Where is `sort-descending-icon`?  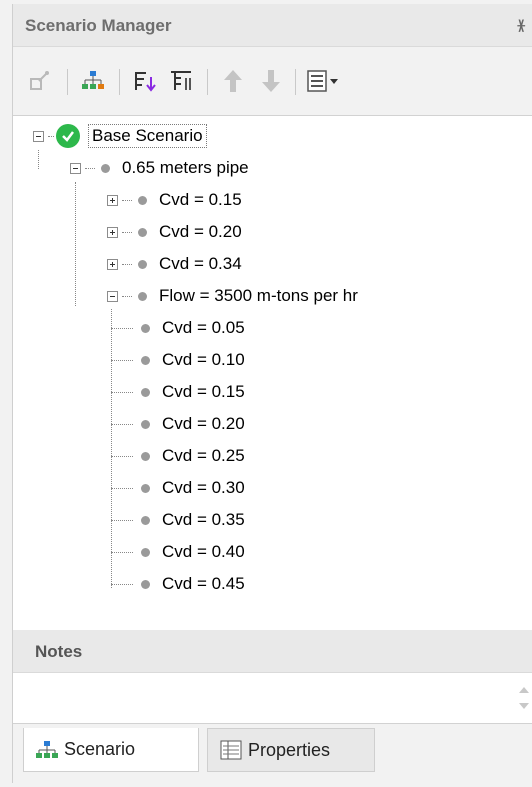 sort-descending-icon is located at coordinates (181, 81).